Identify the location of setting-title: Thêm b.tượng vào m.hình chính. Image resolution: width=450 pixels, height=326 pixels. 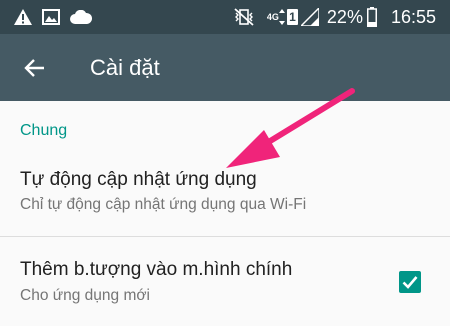
(156, 269).